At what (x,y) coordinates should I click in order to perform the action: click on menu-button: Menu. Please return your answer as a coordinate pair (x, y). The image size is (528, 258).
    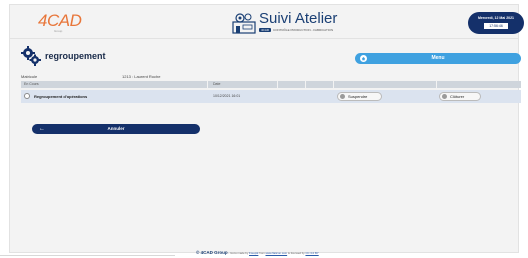
    Looking at the image, I should click on (438, 58).